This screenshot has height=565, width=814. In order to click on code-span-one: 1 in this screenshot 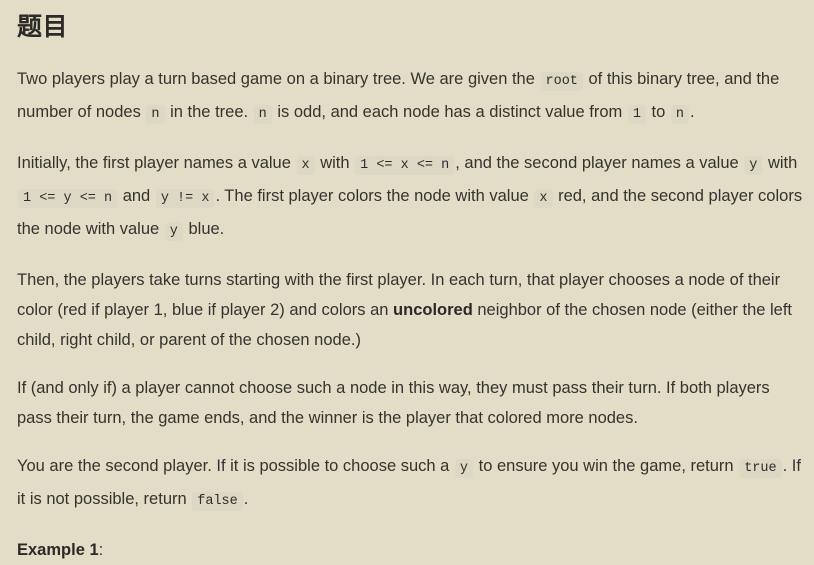, I will do `click(636, 114)`.